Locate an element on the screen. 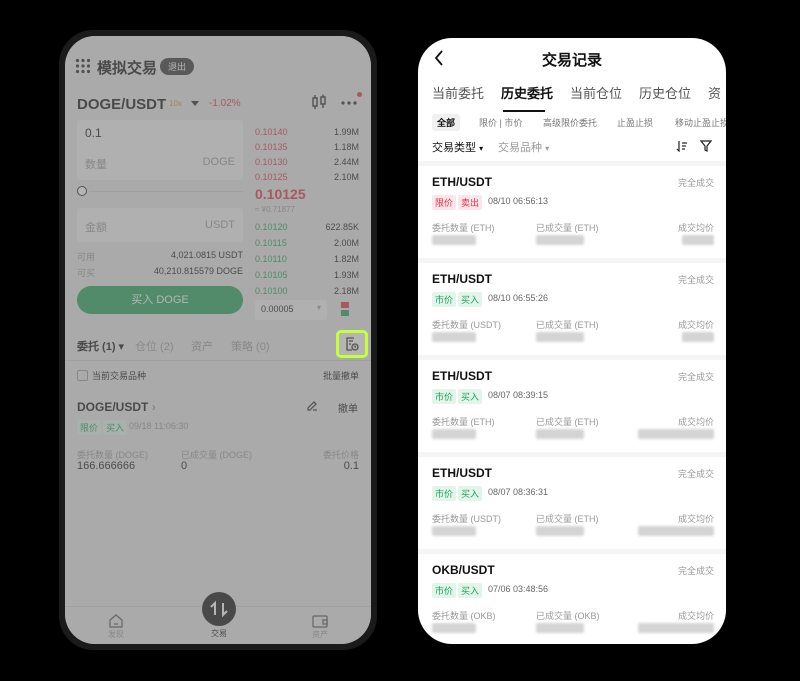  record-time: 07/06 03:48:56 is located at coordinates (518, 589).